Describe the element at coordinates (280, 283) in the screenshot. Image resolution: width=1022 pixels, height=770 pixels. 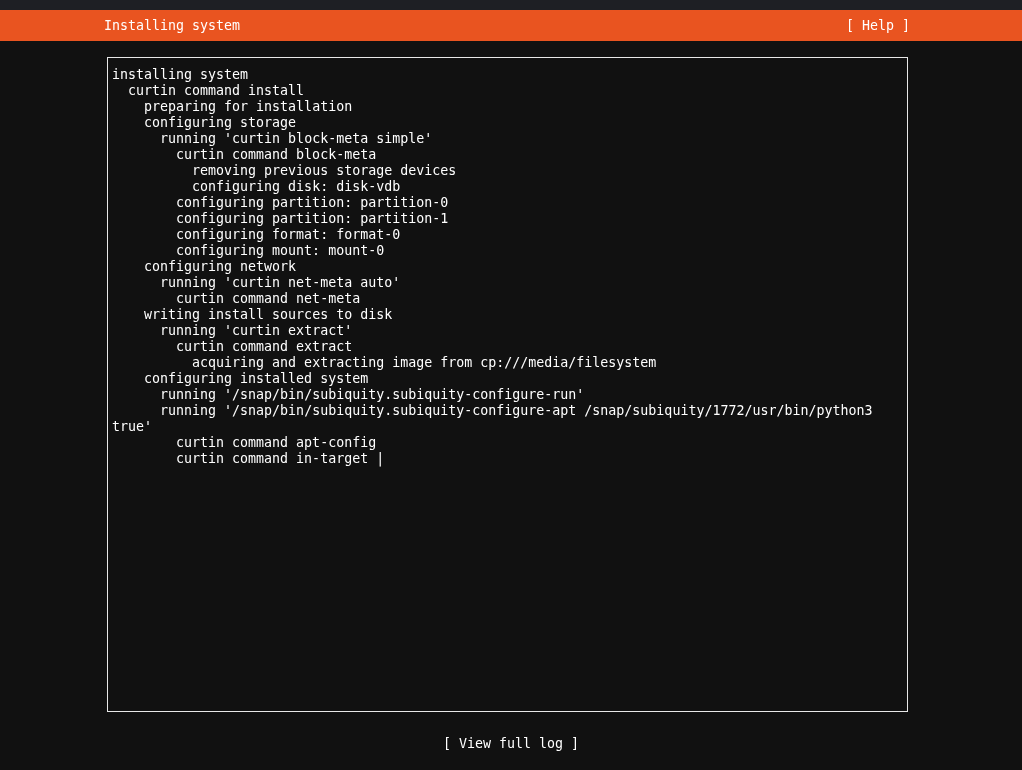
I see `log-line: running 'curtin net-meta auto'` at that location.